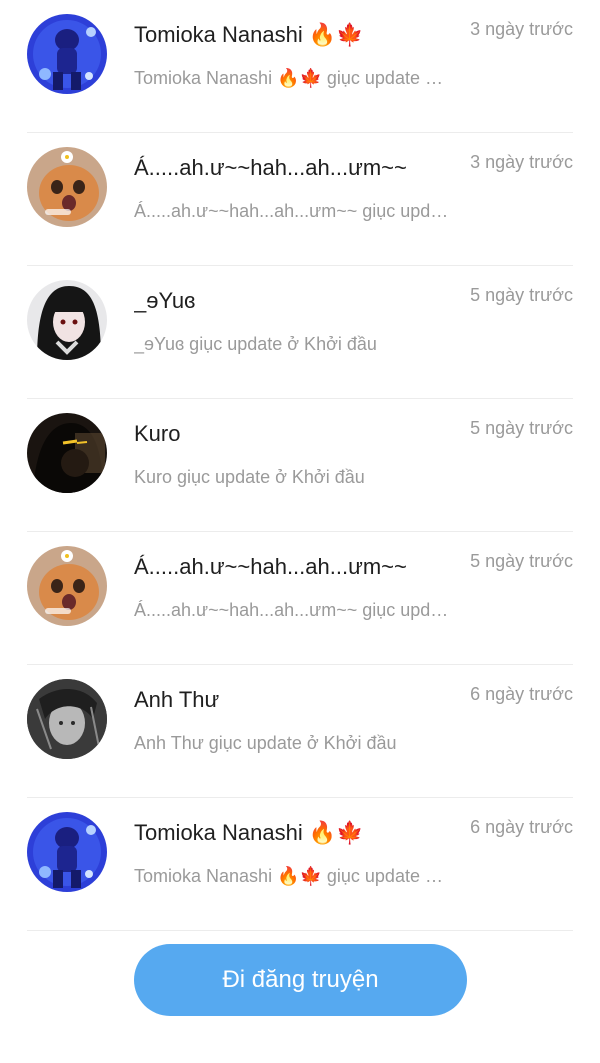 Image resolution: width=600 pixels, height=1063 pixels. I want to click on notification-preview: Kuro giục update ở Khởi đầu, so click(249, 477).